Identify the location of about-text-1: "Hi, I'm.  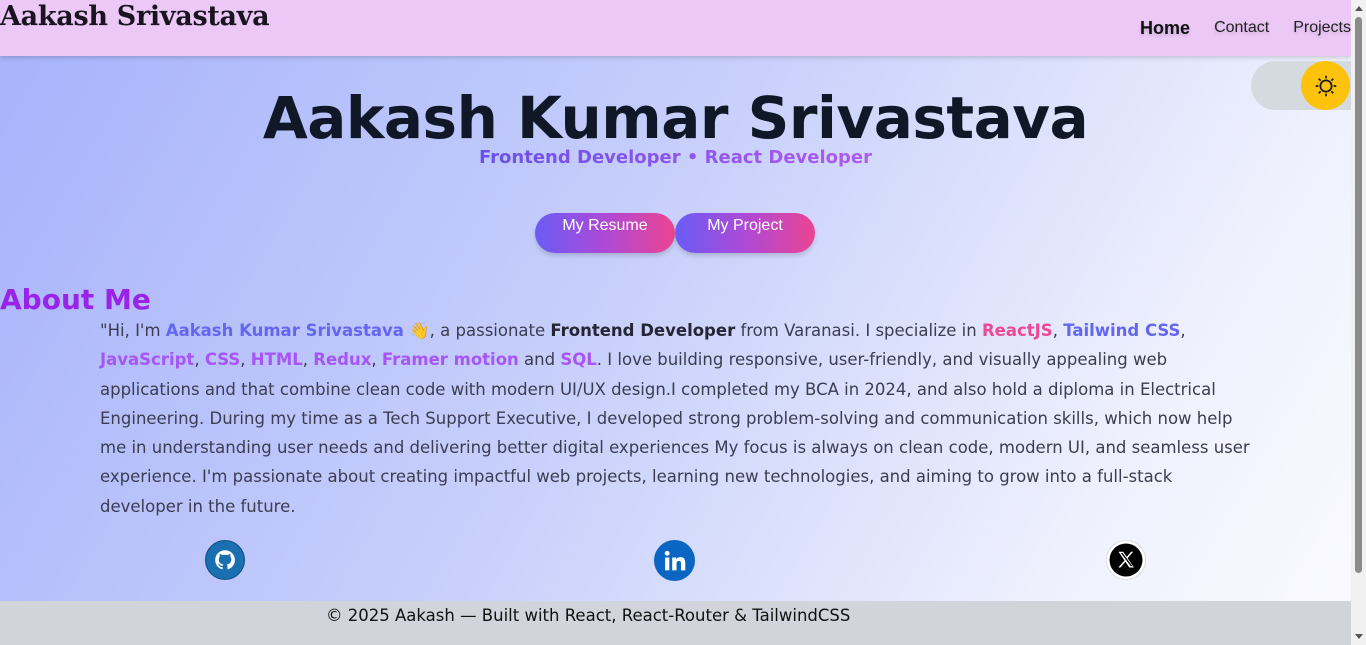
(133, 330).